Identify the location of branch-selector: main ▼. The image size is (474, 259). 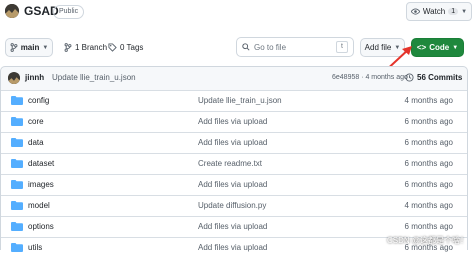
(29, 47).